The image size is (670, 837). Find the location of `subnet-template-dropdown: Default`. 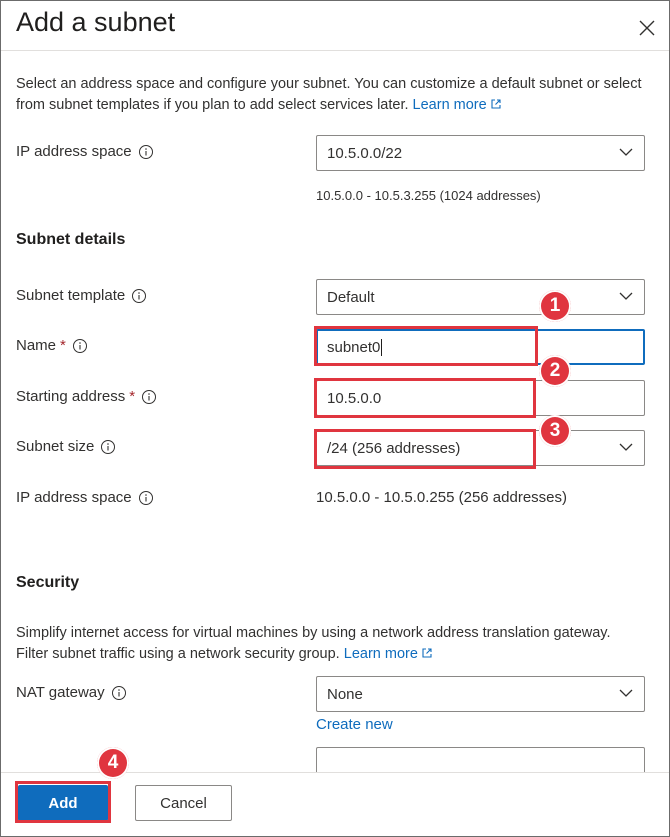

subnet-template-dropdown: Default is located at coordinates (480, 297).